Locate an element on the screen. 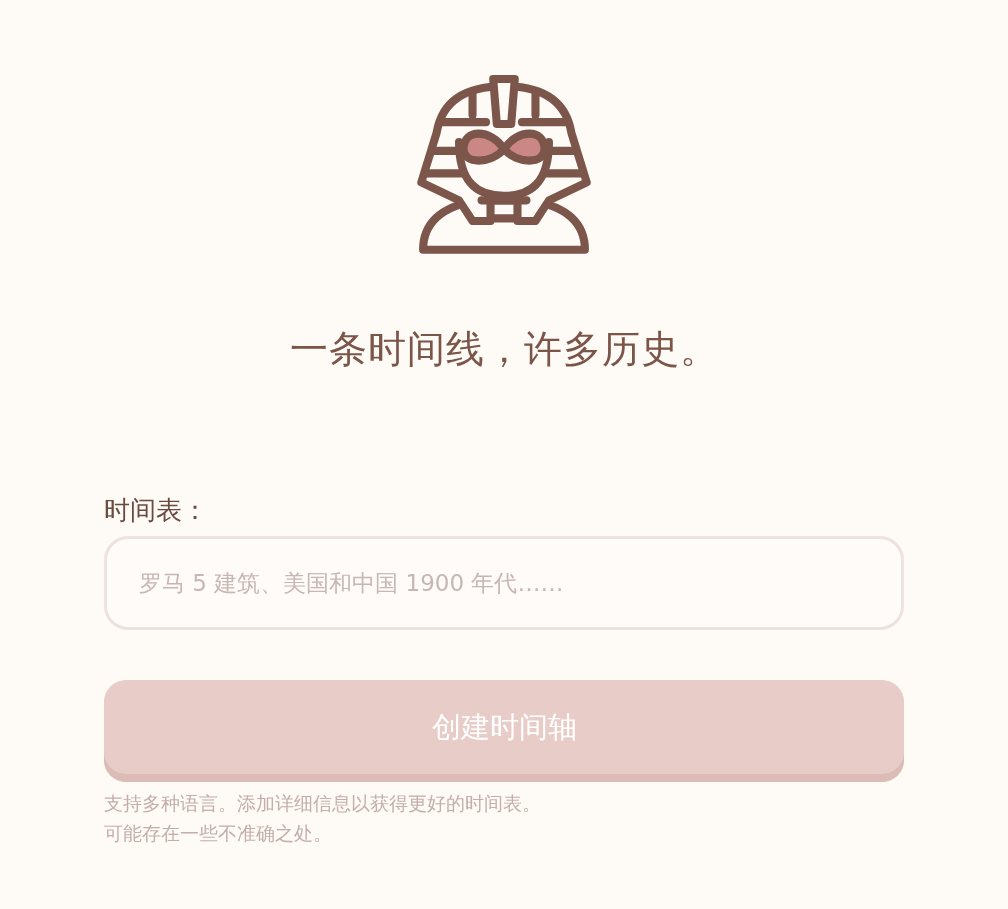  help-text: 支持多种语言。添加详细信息以获得更好的时间表。 is located at coordinates (322, 803).